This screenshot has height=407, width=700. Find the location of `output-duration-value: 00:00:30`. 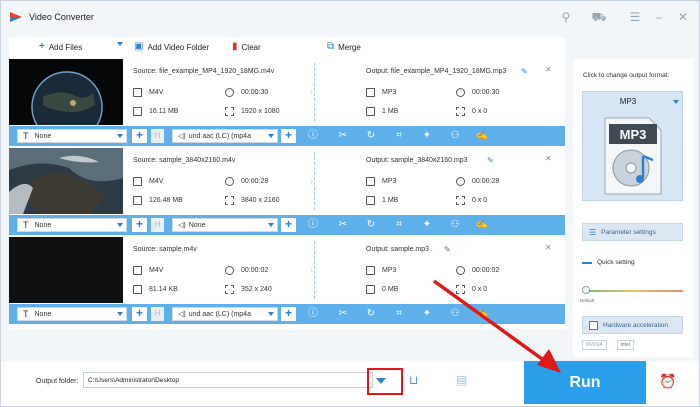

output-duration-value: 00:00:30 is located at coordinates (486, 92).